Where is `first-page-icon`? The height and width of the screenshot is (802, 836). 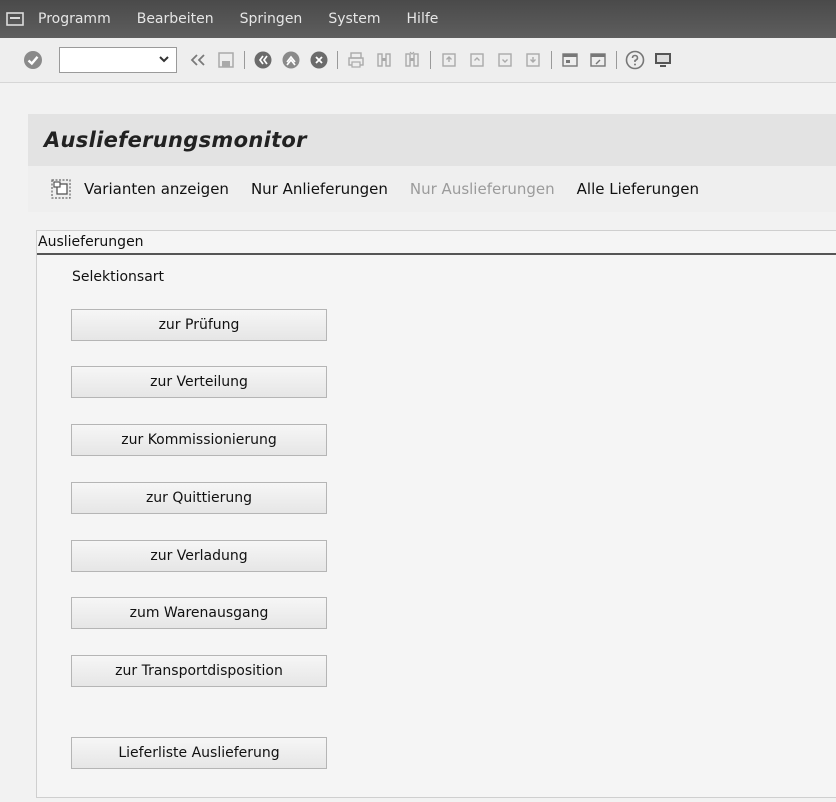 first-page-icon is located at coordinates (449, 60).